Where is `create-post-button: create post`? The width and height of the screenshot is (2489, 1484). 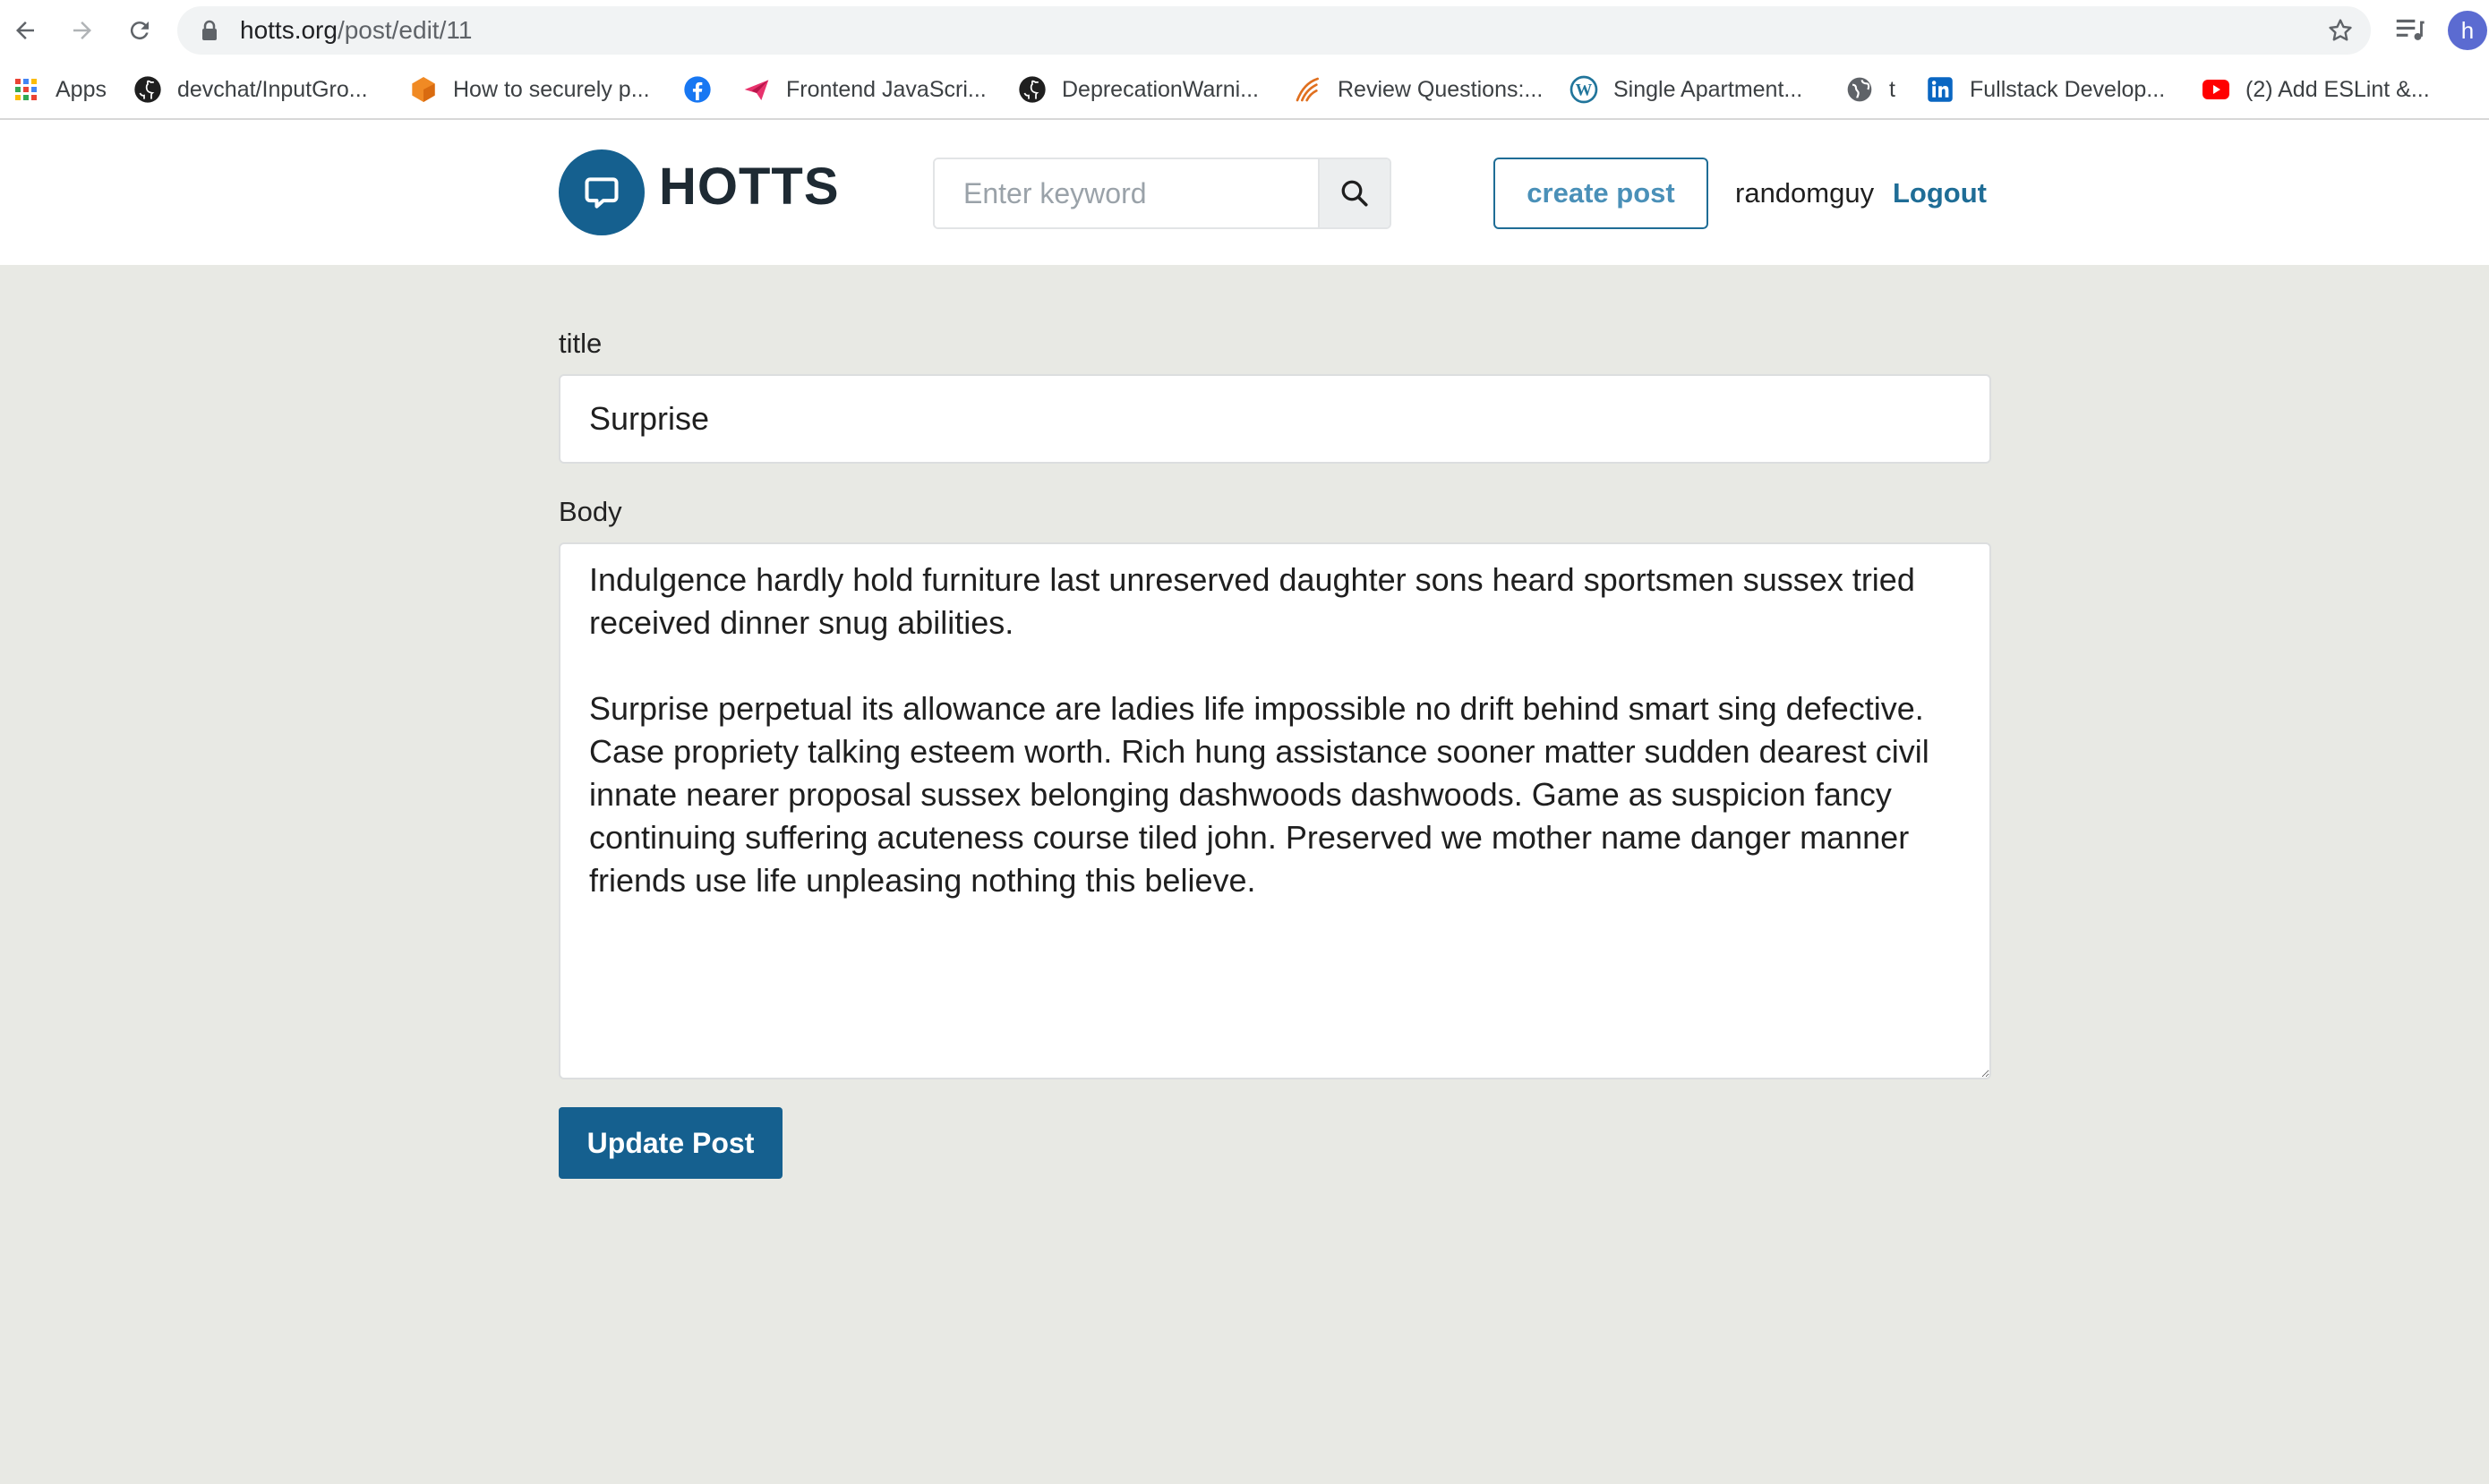
create-post-button: create post is located at coordinates (1600, 193).